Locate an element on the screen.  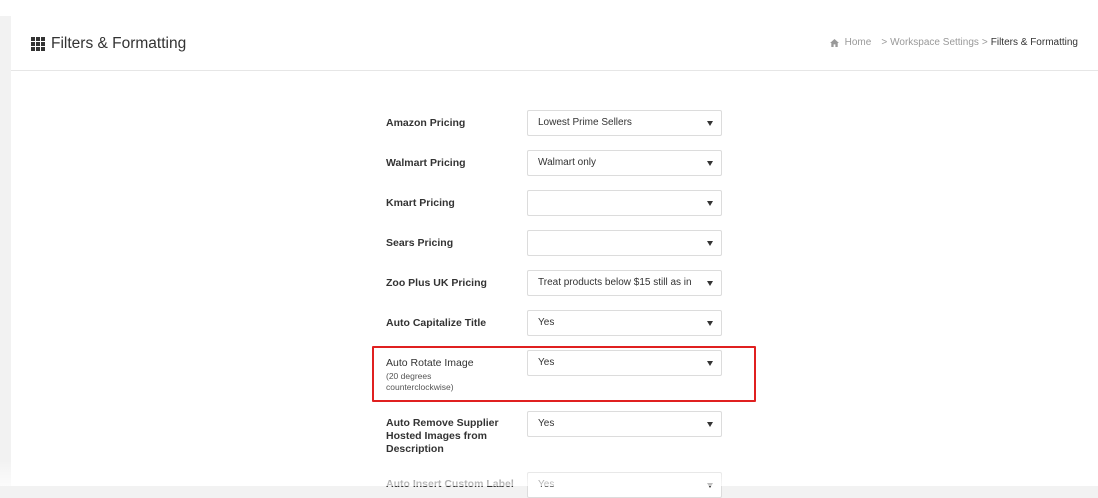
setting-label: Auto Rotate Image is located at coordinates (430, 363).